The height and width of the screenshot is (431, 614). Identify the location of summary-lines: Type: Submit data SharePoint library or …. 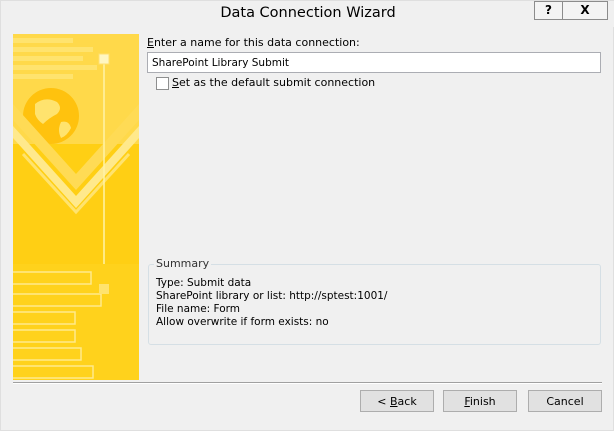
(271, 303).